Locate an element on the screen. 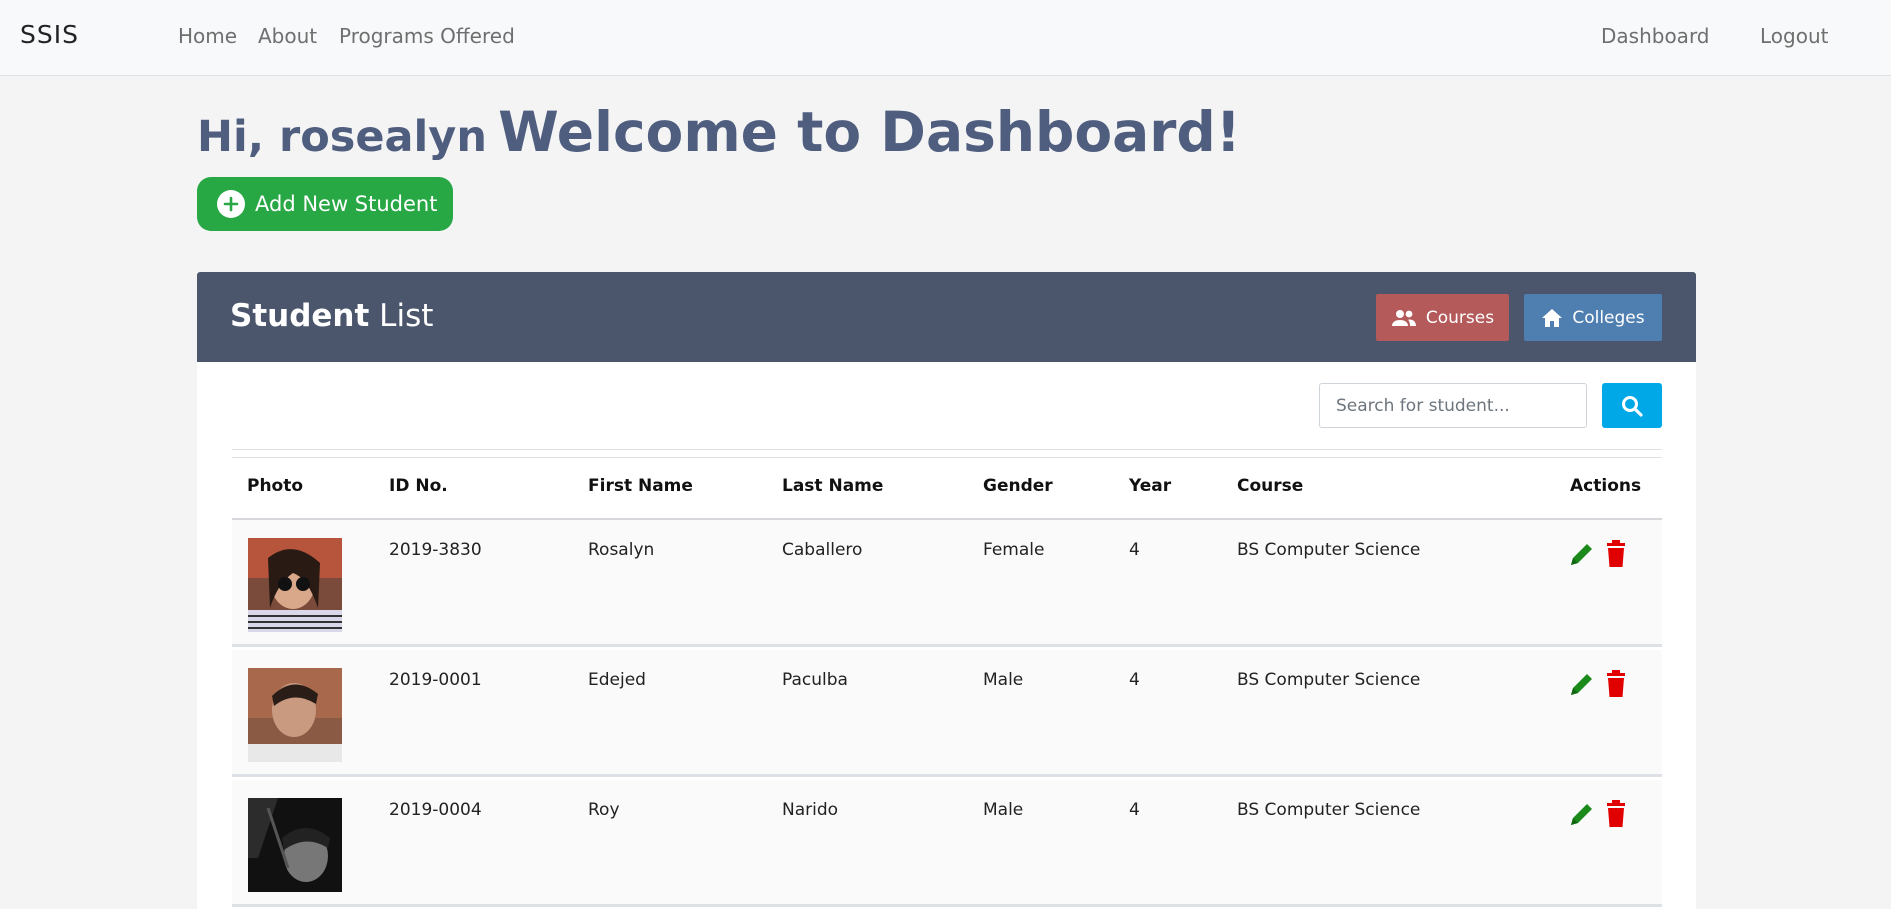  greeting-hi: Hi, rosealyn is located at coordinates (342, 137).